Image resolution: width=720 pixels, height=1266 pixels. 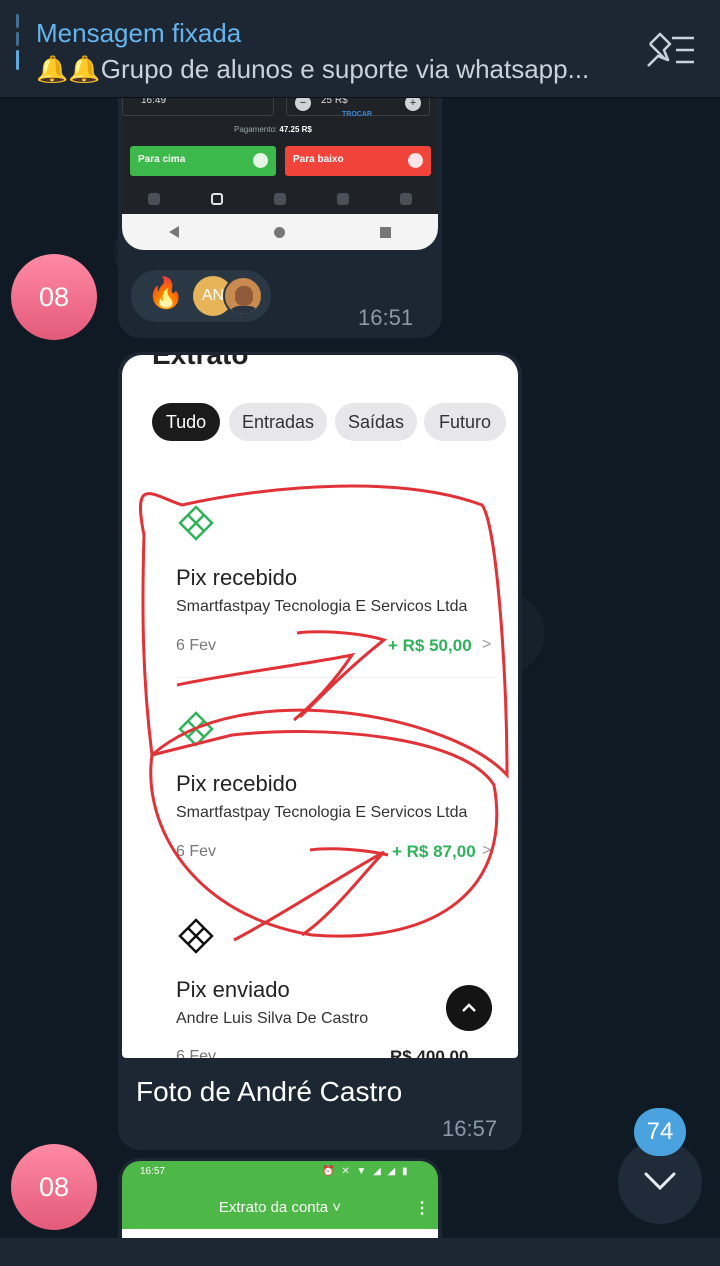 I want to click on pinned-indicator, so click(x=17, y=48).